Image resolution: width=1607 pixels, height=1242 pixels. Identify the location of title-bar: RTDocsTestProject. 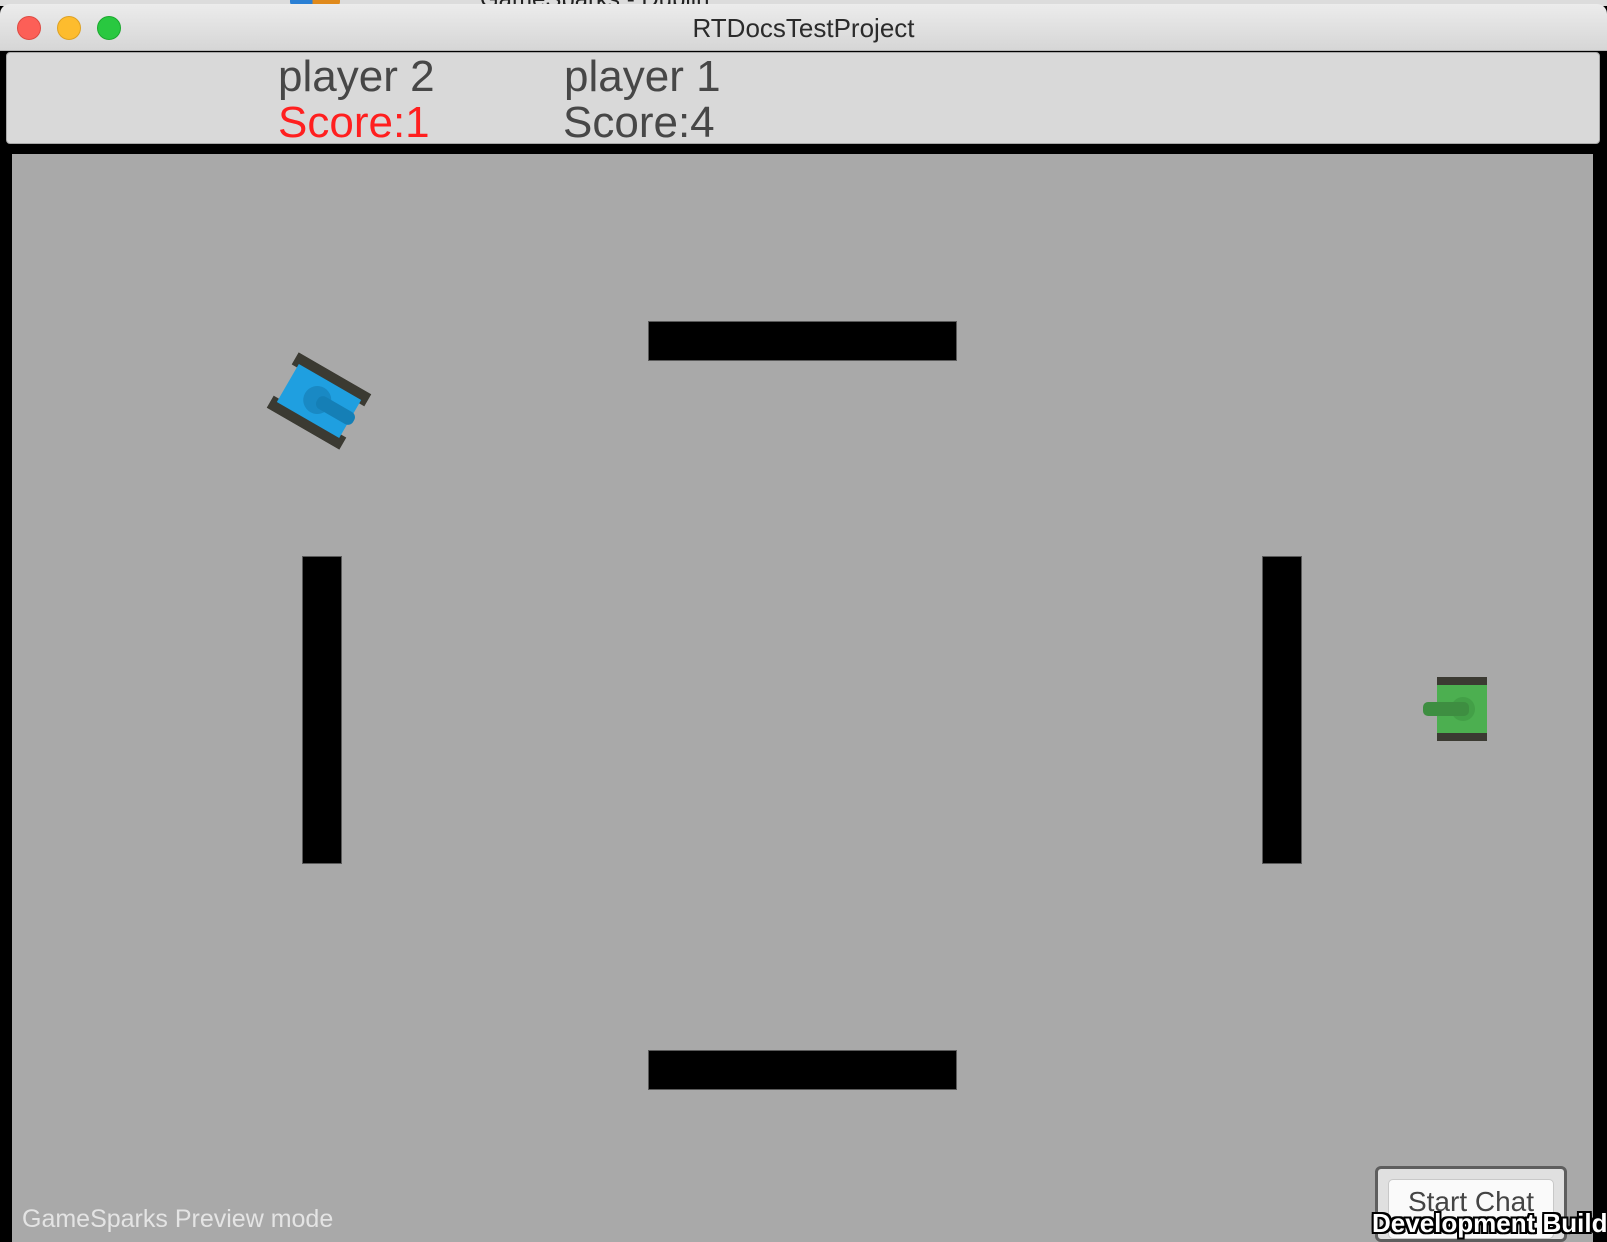
(803, 27).